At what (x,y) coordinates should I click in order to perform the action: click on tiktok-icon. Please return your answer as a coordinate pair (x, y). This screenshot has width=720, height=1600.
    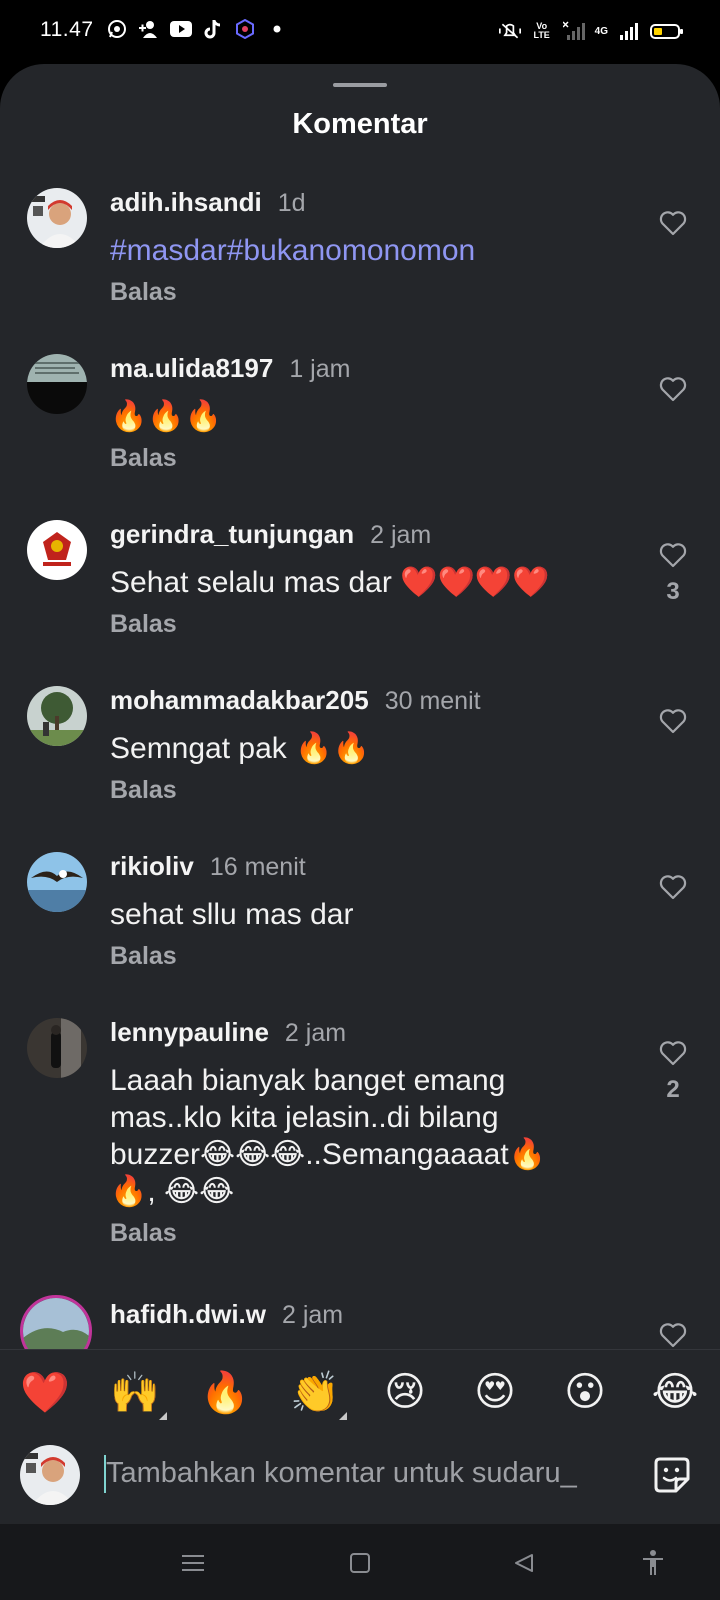
    Looking at the image, I should click on (213, 29).